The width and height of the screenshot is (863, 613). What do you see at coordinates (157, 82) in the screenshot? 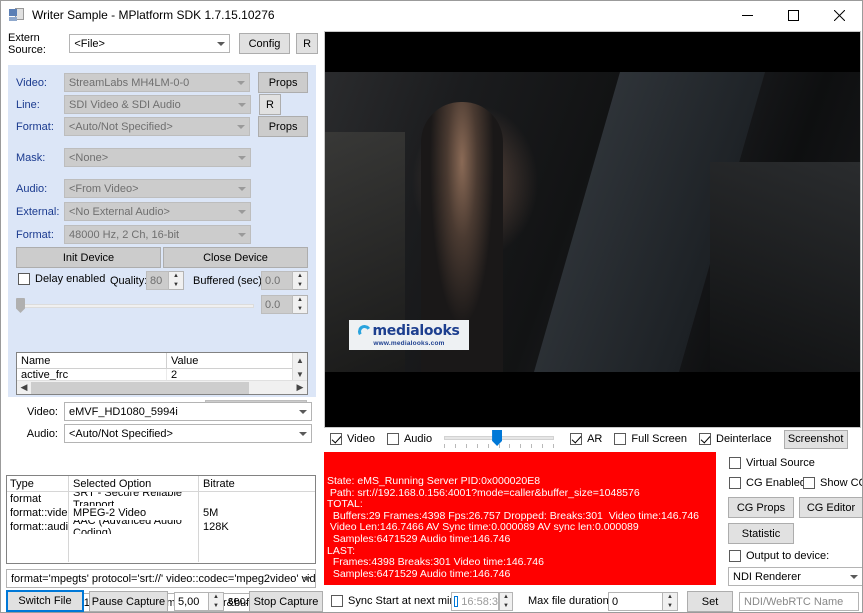
I see `video-device-combo: StreamLabs MH4LM-0-0` at bounding box center [157, 82].